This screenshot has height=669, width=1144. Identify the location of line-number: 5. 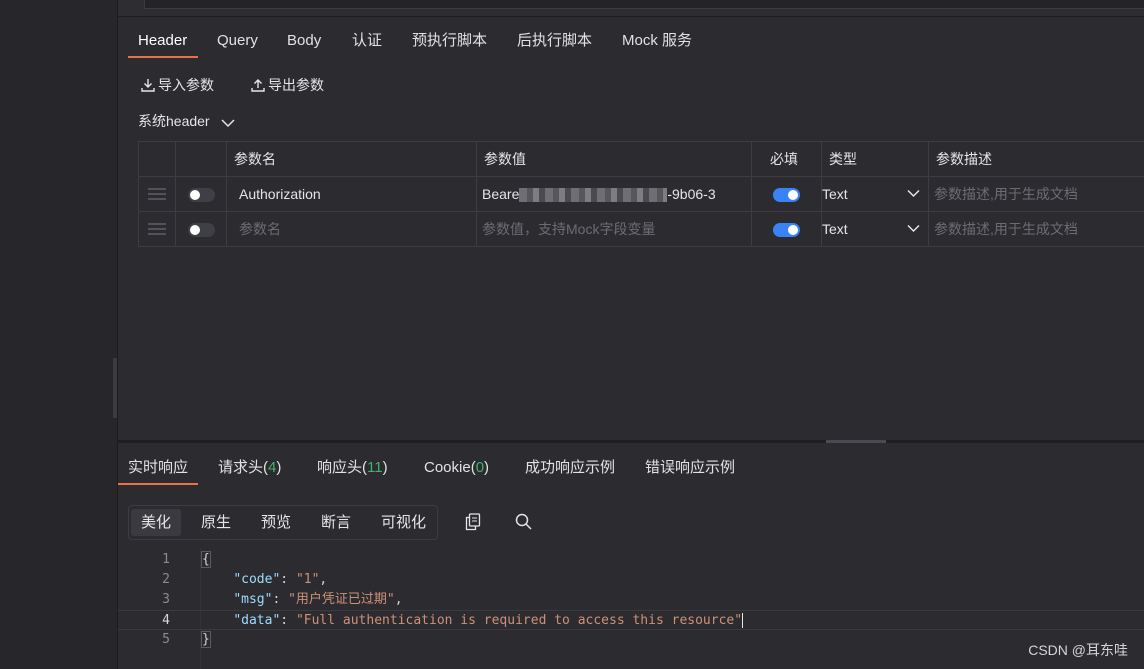
(166, 639).